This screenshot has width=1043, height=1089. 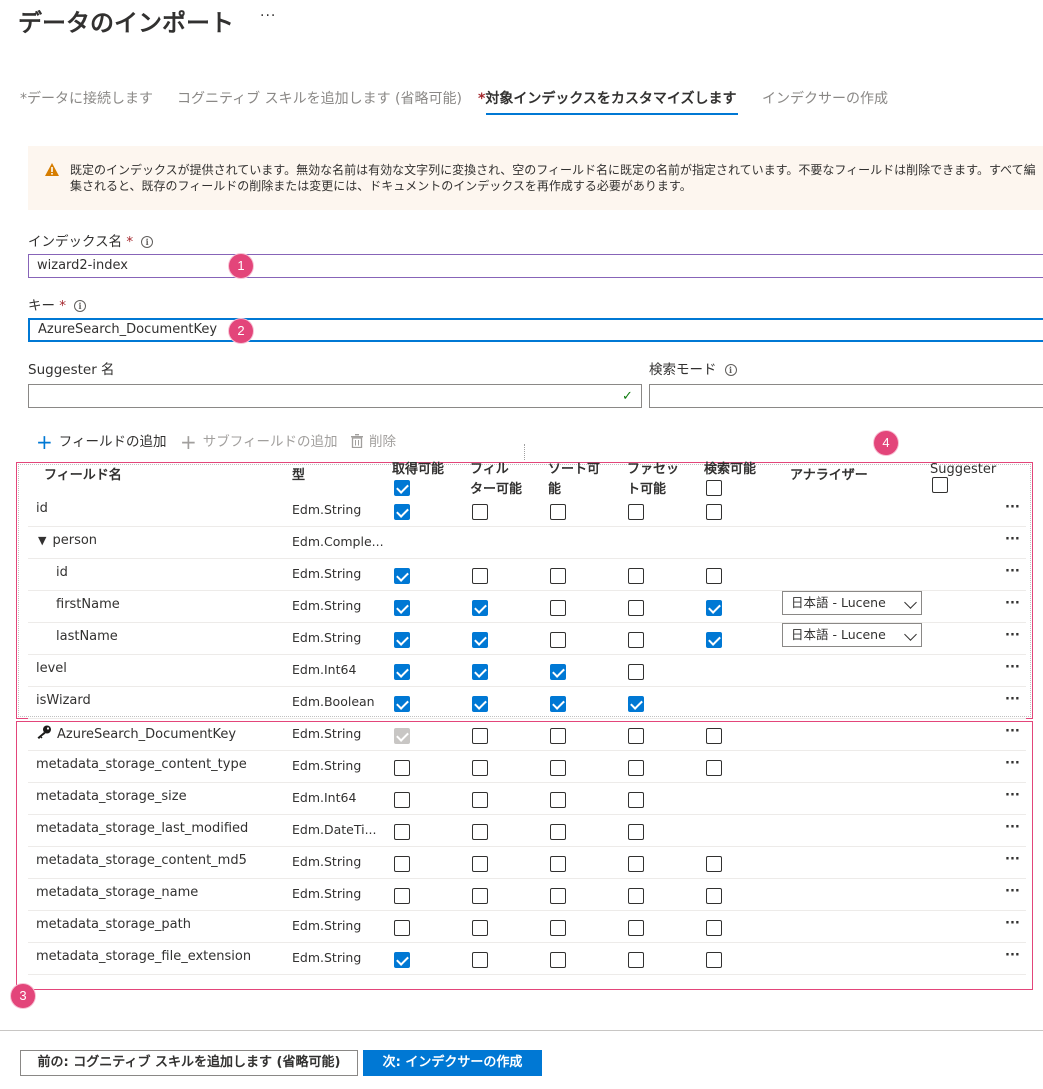 I want to click on index-name-input: wizard2-index, so click(x=535, y=266).